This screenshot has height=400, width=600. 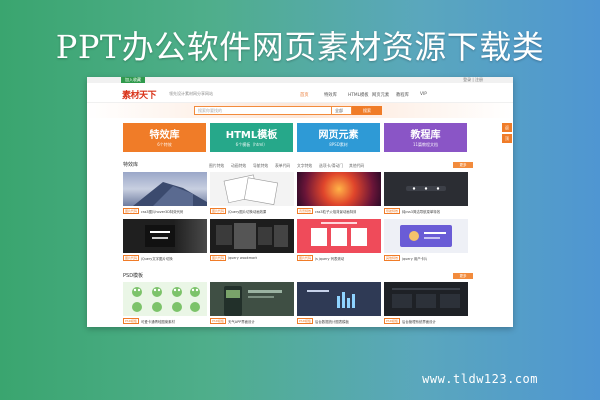 What do you see at coordinates (164, 137) in the screenshot?
I see `tile-effects: 特效库 6个特效` at bounding box center [164, 137].